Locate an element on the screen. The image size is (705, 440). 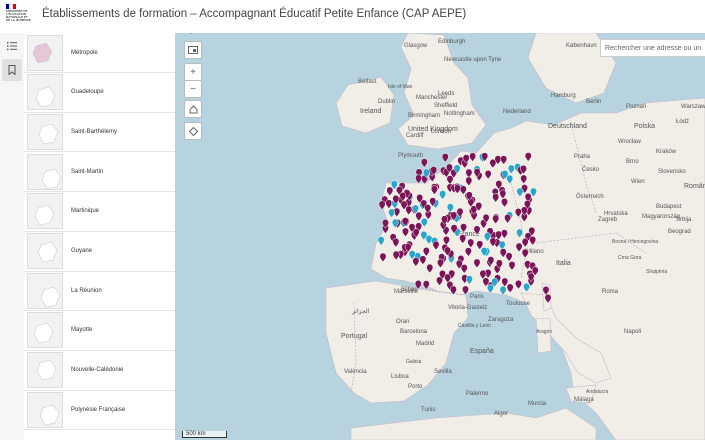
map-label: România is located at coordinates (694, 186).